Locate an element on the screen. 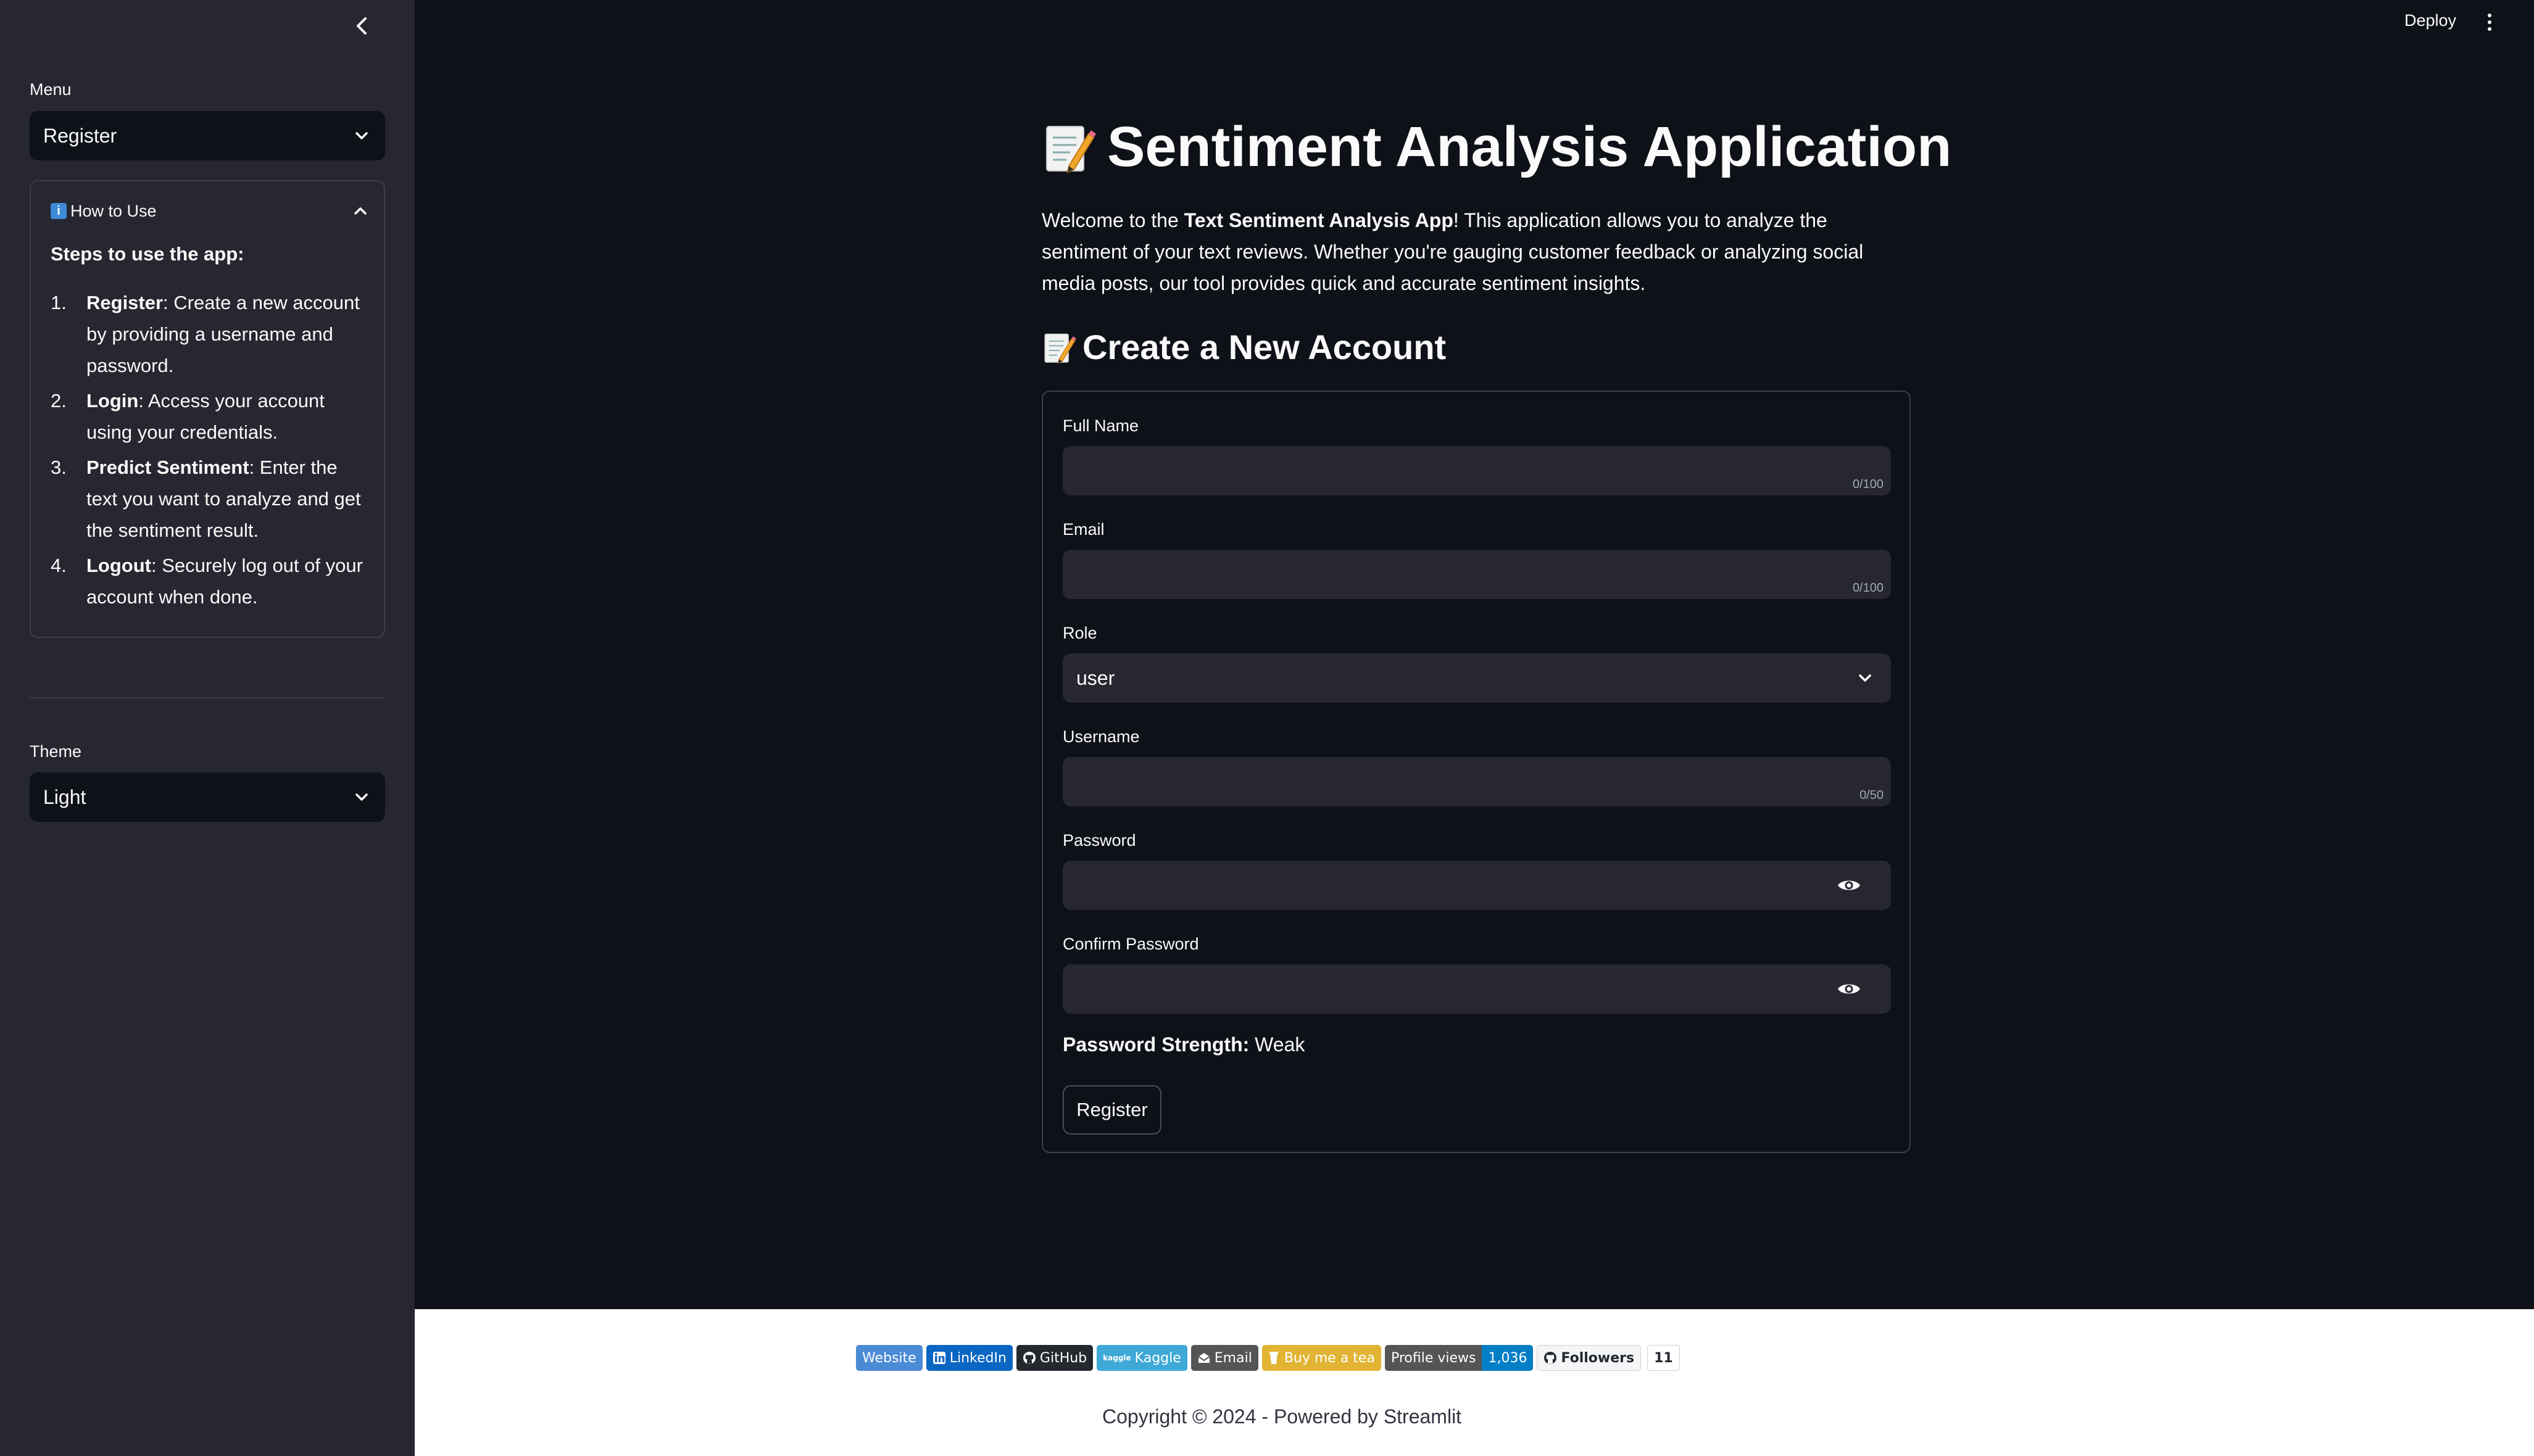 The width and height of the screenshot is (2534, 1456). password-strength-label: Password Strength: is located at coordinates (1157, 1045).